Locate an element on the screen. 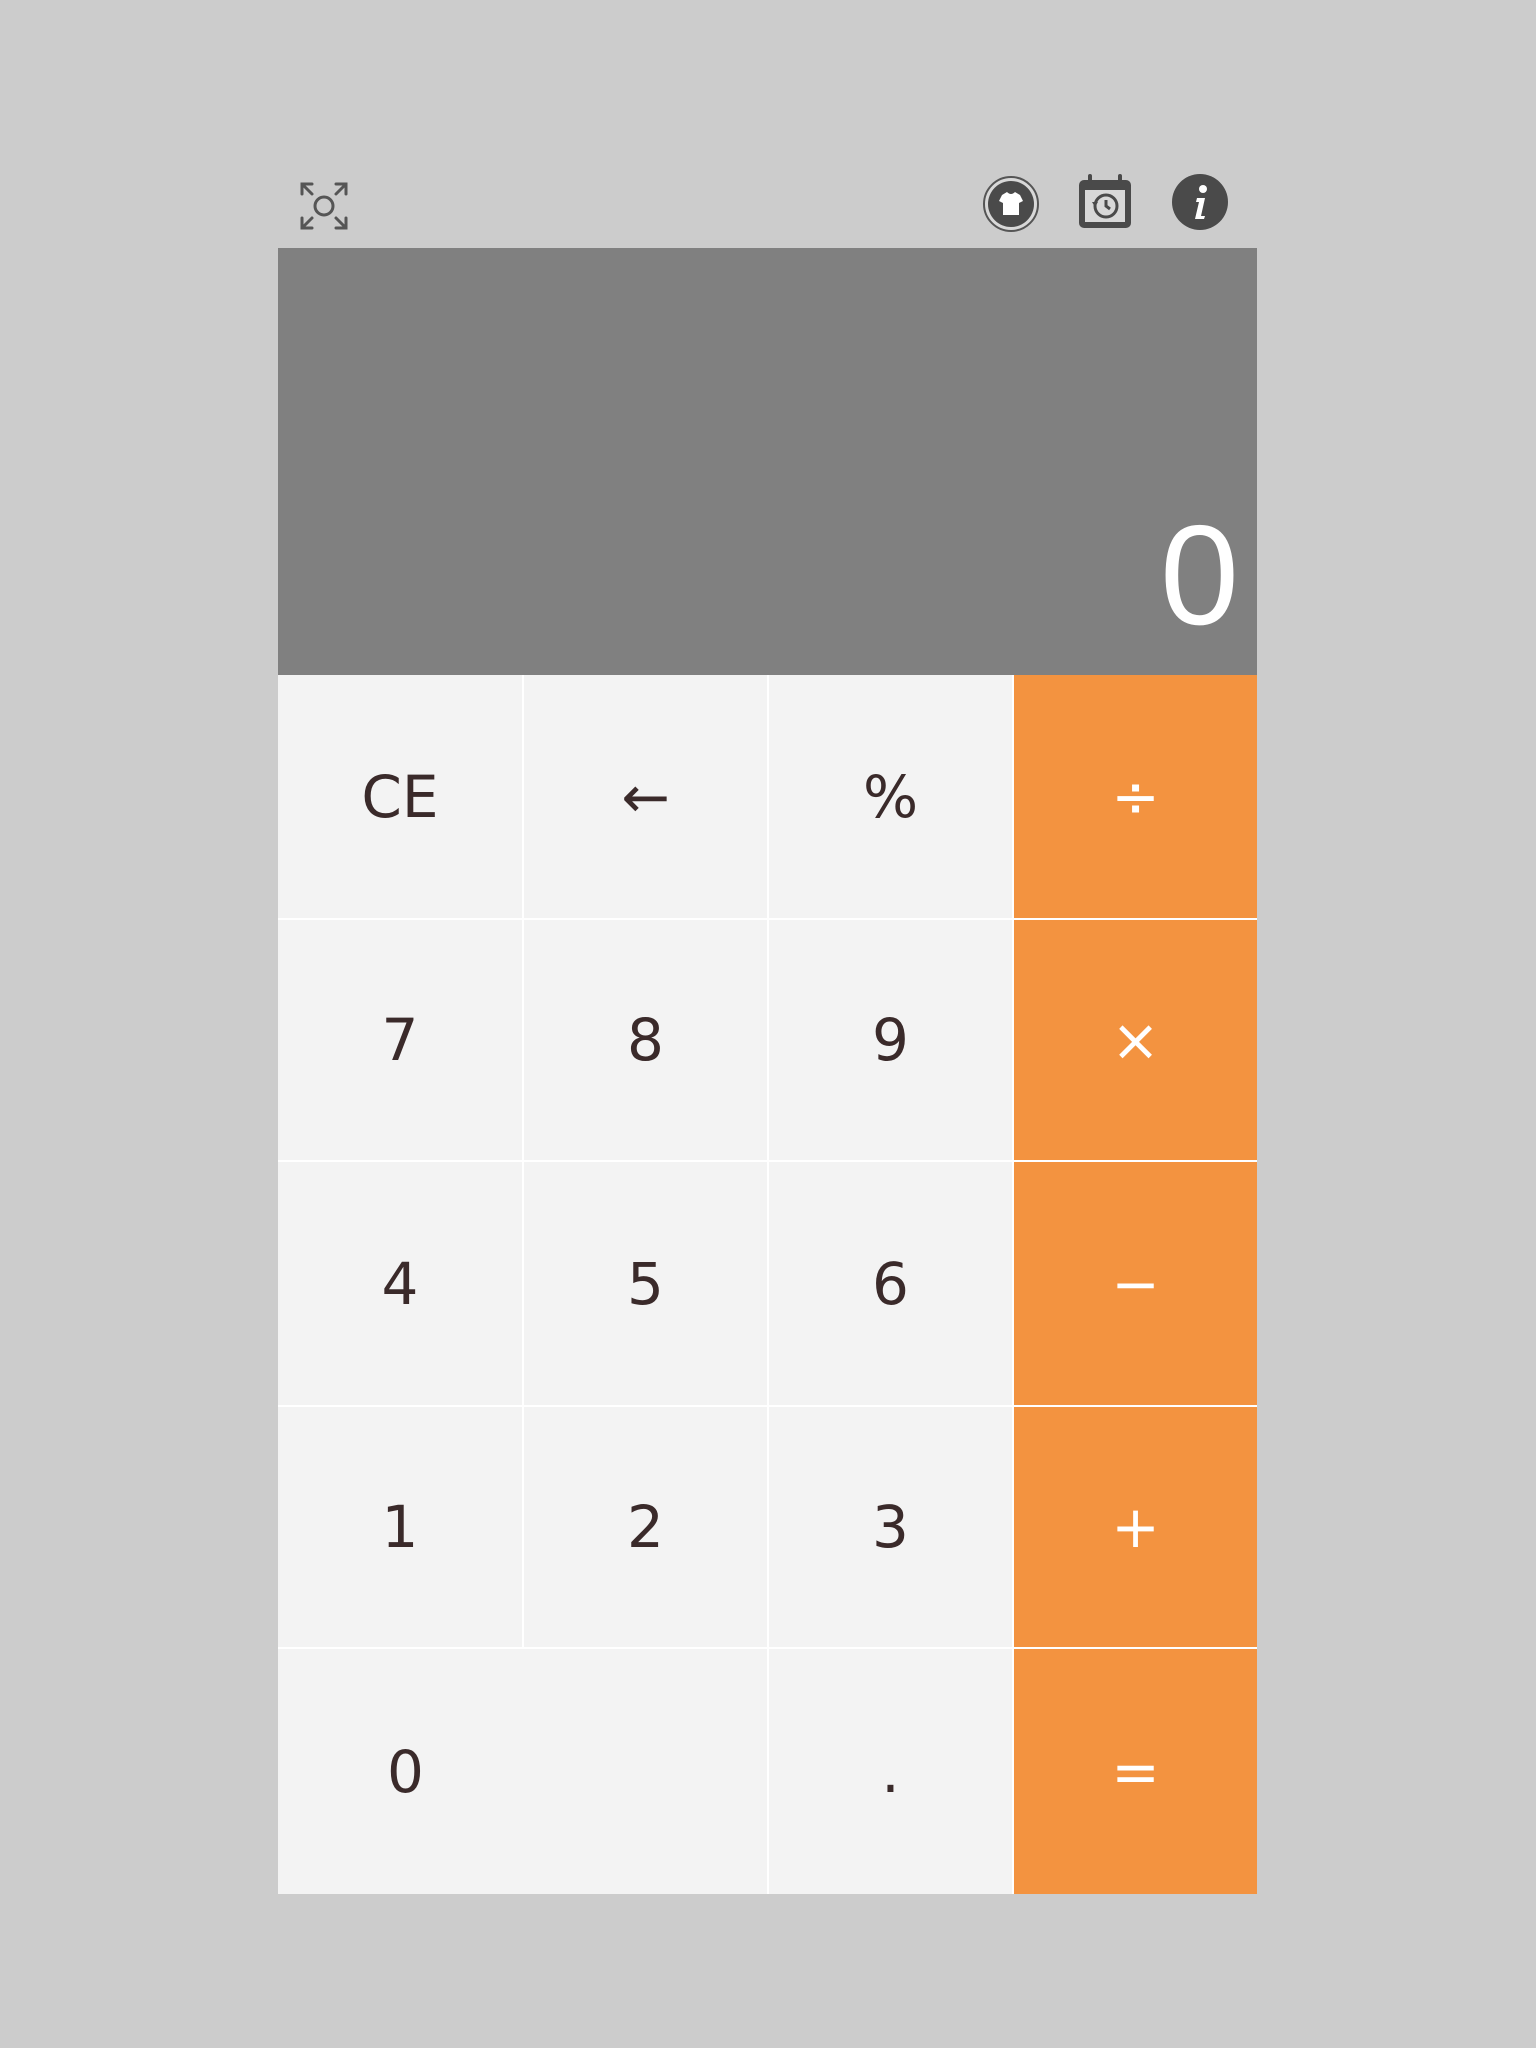 The height and width of the screenshot is (2048, 1536). percent-label: % is located at coordinates (890, 796).